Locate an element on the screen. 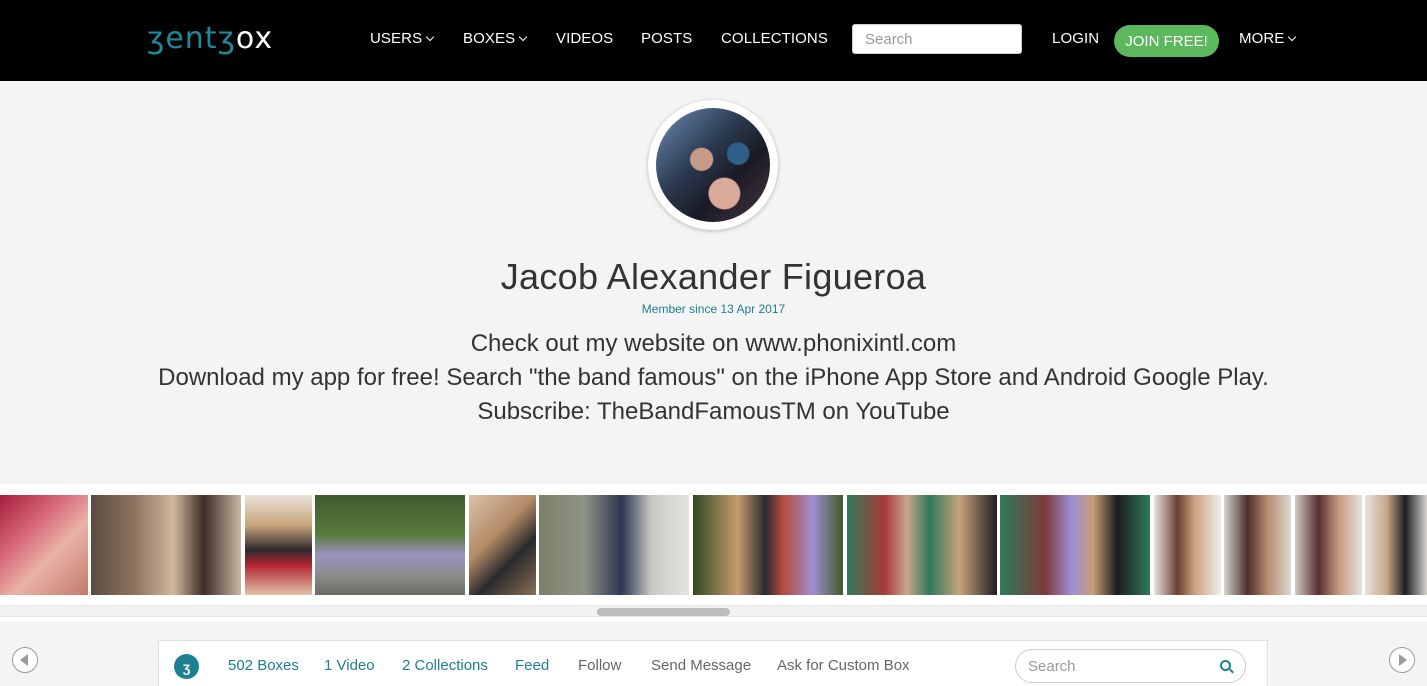 The image size is (1427, 686). nav-videos-label: VIDEOS is located at coordinates (585, 38).